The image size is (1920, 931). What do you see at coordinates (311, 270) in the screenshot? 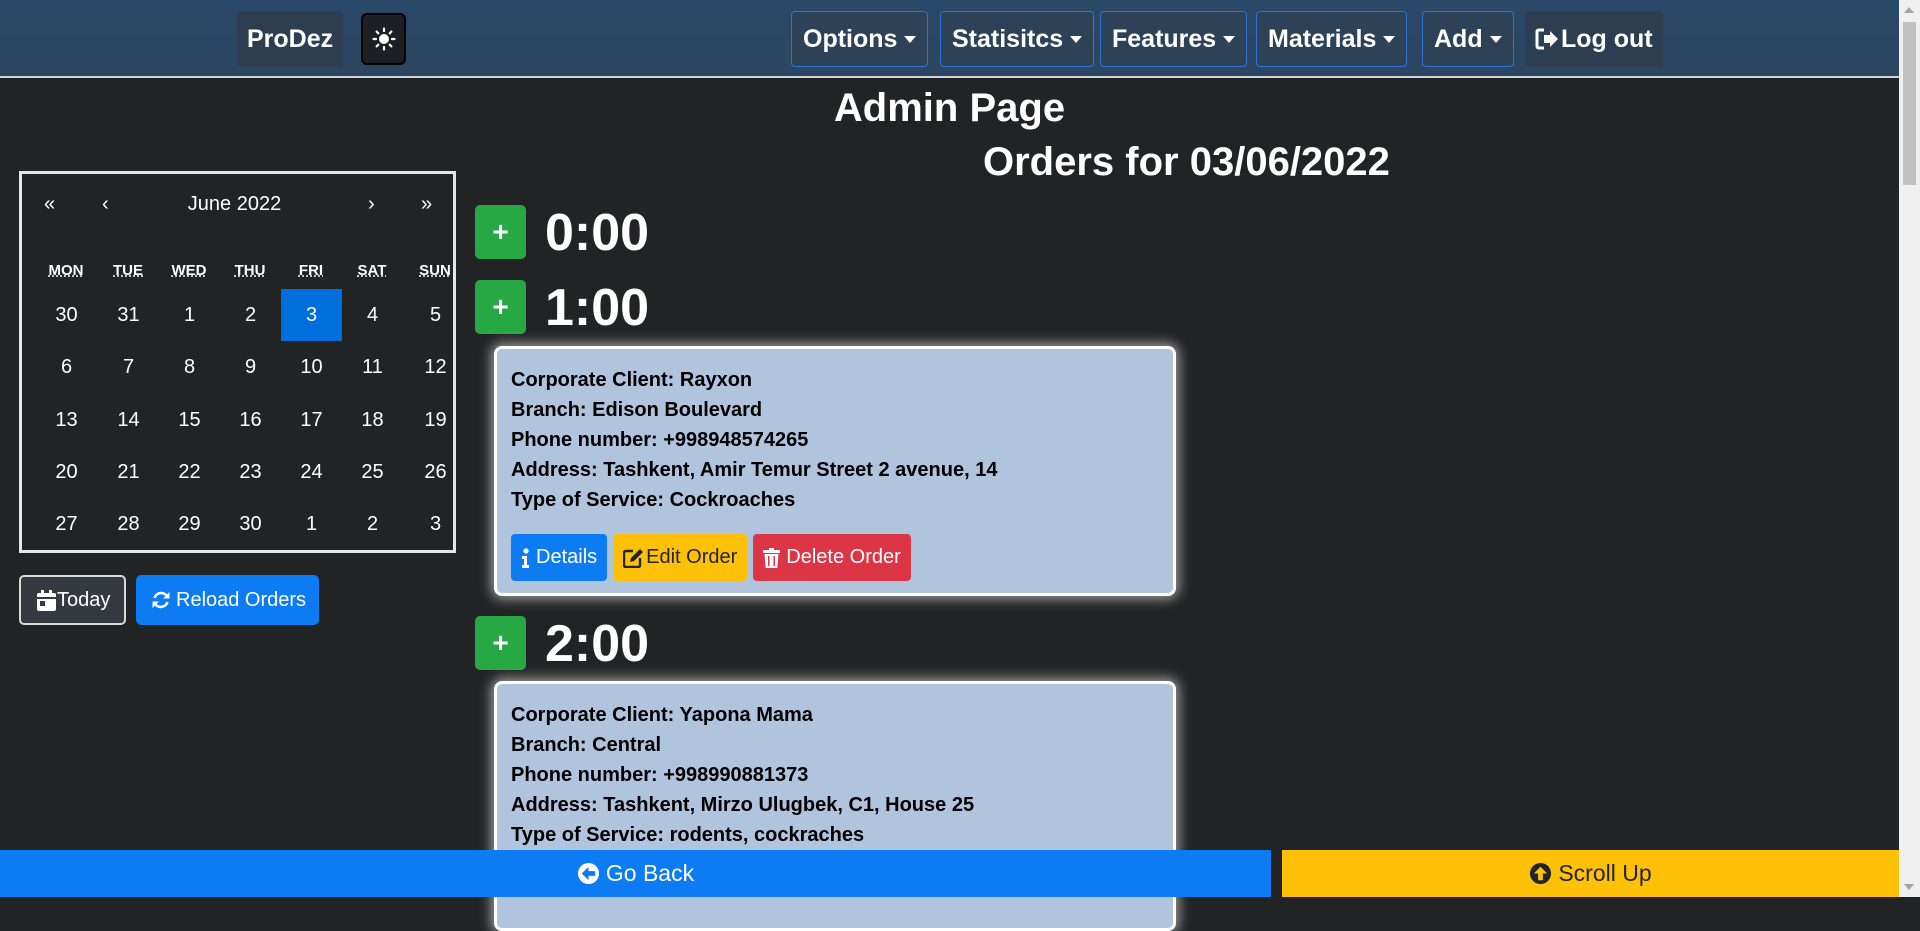
I see `weekday-label: FRI` at bounding box center [311, 270].